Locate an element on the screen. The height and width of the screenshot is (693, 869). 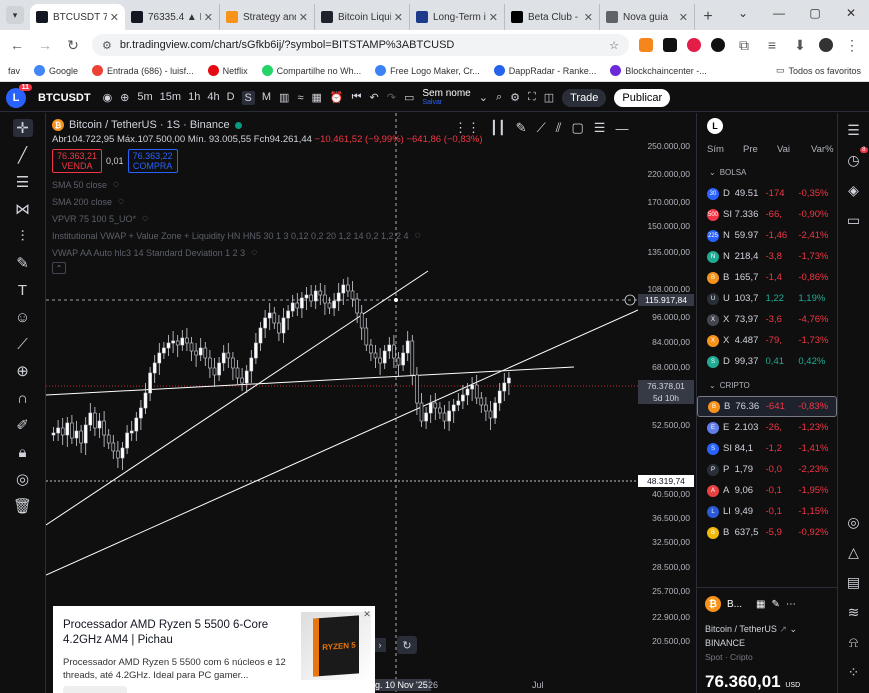
horizontal-line-icon: — is located at coordinates (621, 128).